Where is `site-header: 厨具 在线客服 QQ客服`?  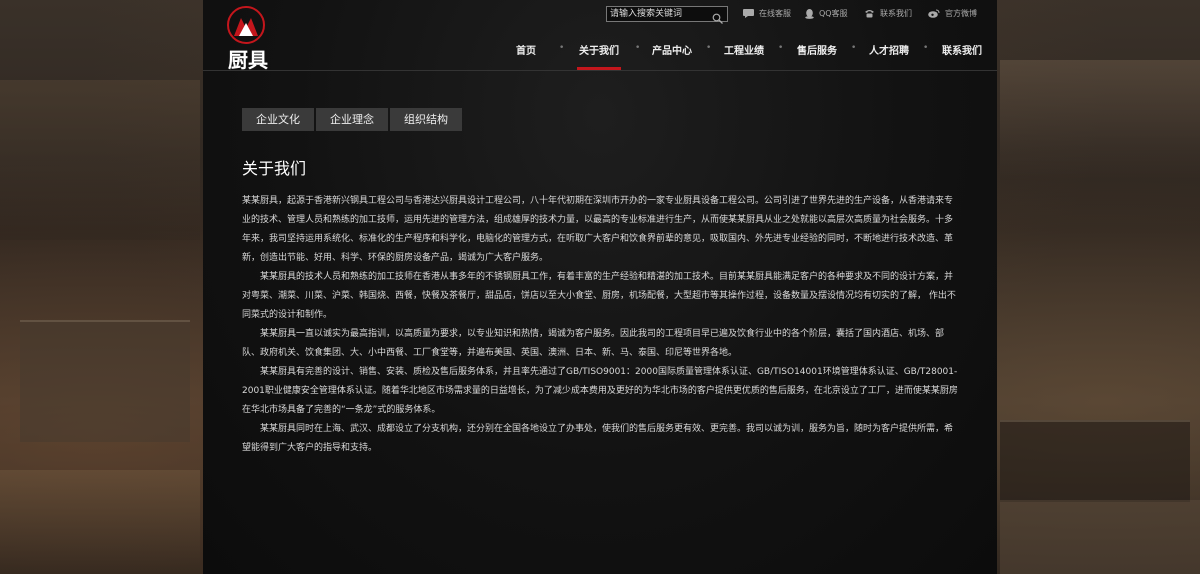
site-header: 厨具 在线客服 QQ客服 is located at coordinates (600, 36).